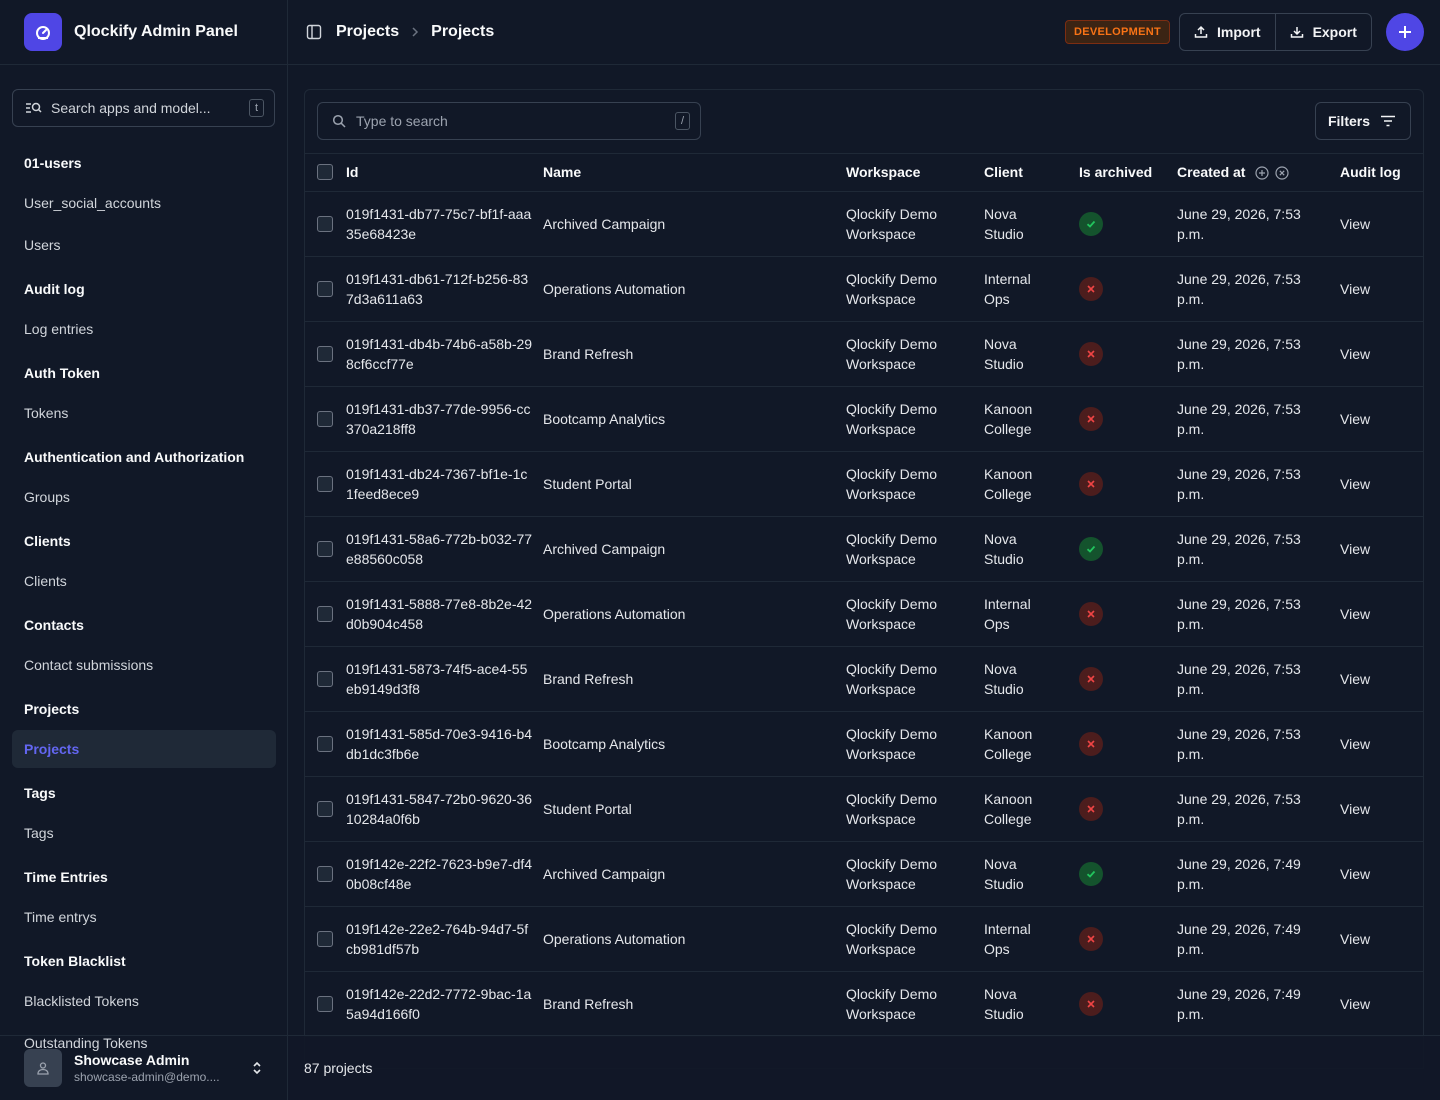 The width and height of the screenshot is (1440, 1100). I want to click on sidebar-item: Contact submissions, so click(144, 665).